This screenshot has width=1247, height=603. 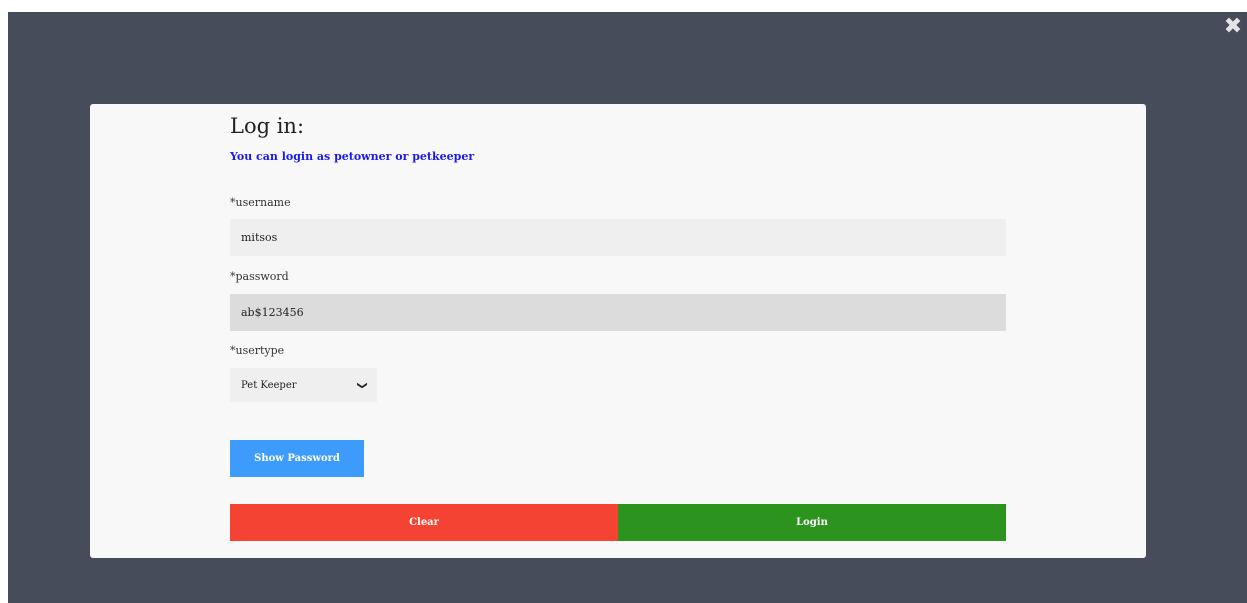 What do you see at coordinates (1233, 27) in the screenshot?
I see `close-icon: ✖` at bounding box center [1233, 27].